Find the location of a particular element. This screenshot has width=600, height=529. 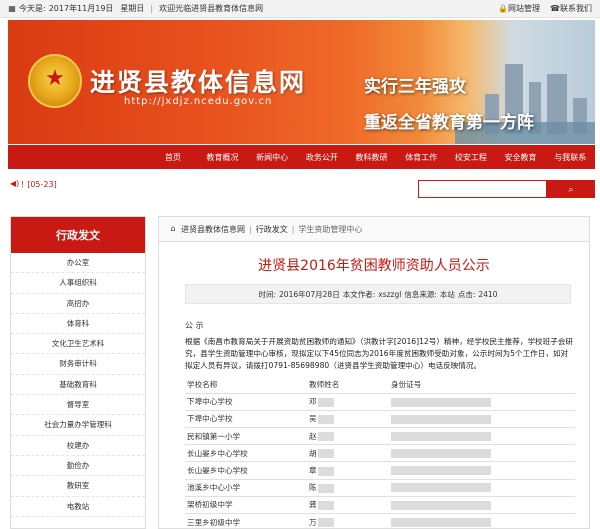

teacher-surname: 邓 is located at coordinates (313, 402).